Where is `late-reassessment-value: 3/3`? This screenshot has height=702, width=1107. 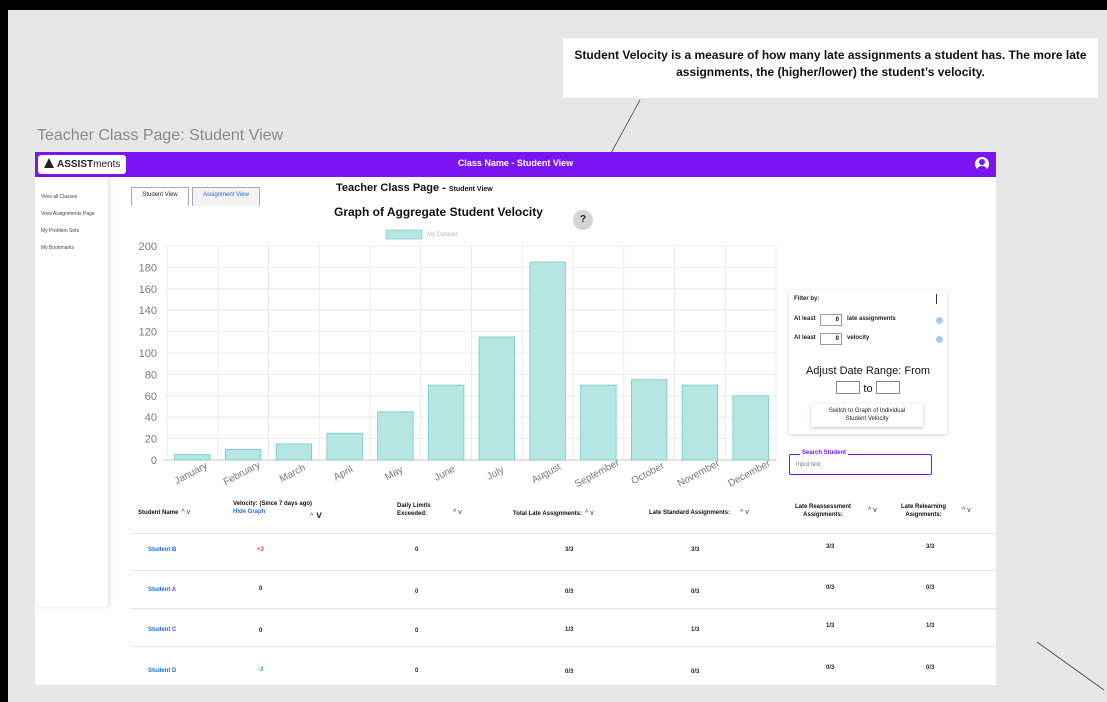 late-reassessment-value: 3/3 is located at coordinates (830, 547).